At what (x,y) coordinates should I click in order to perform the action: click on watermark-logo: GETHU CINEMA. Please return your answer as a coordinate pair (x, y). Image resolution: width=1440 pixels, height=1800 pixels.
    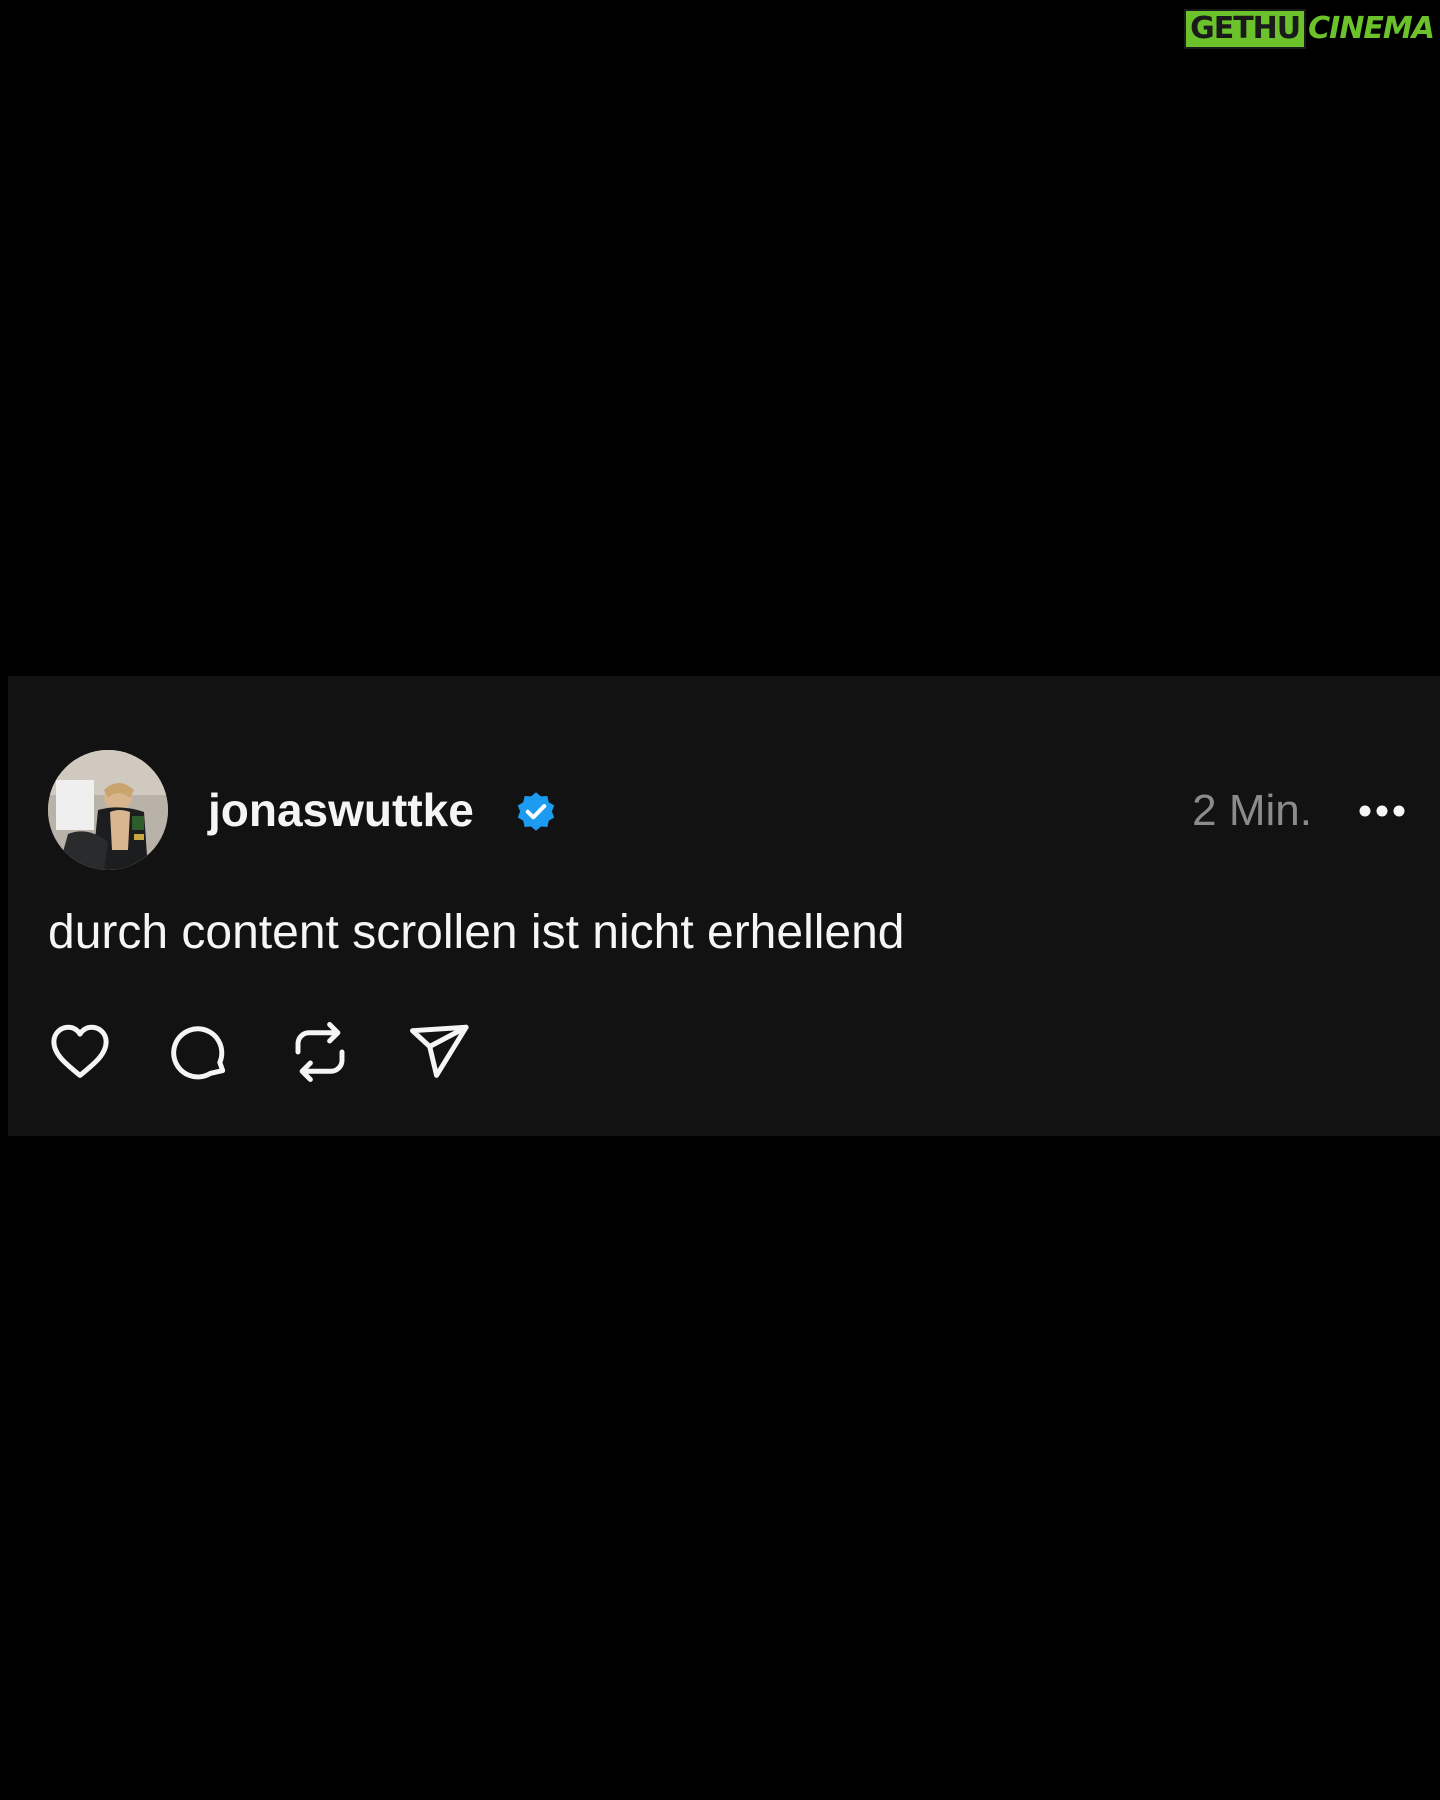
    Looking at the image, I should click on (1309, 29).